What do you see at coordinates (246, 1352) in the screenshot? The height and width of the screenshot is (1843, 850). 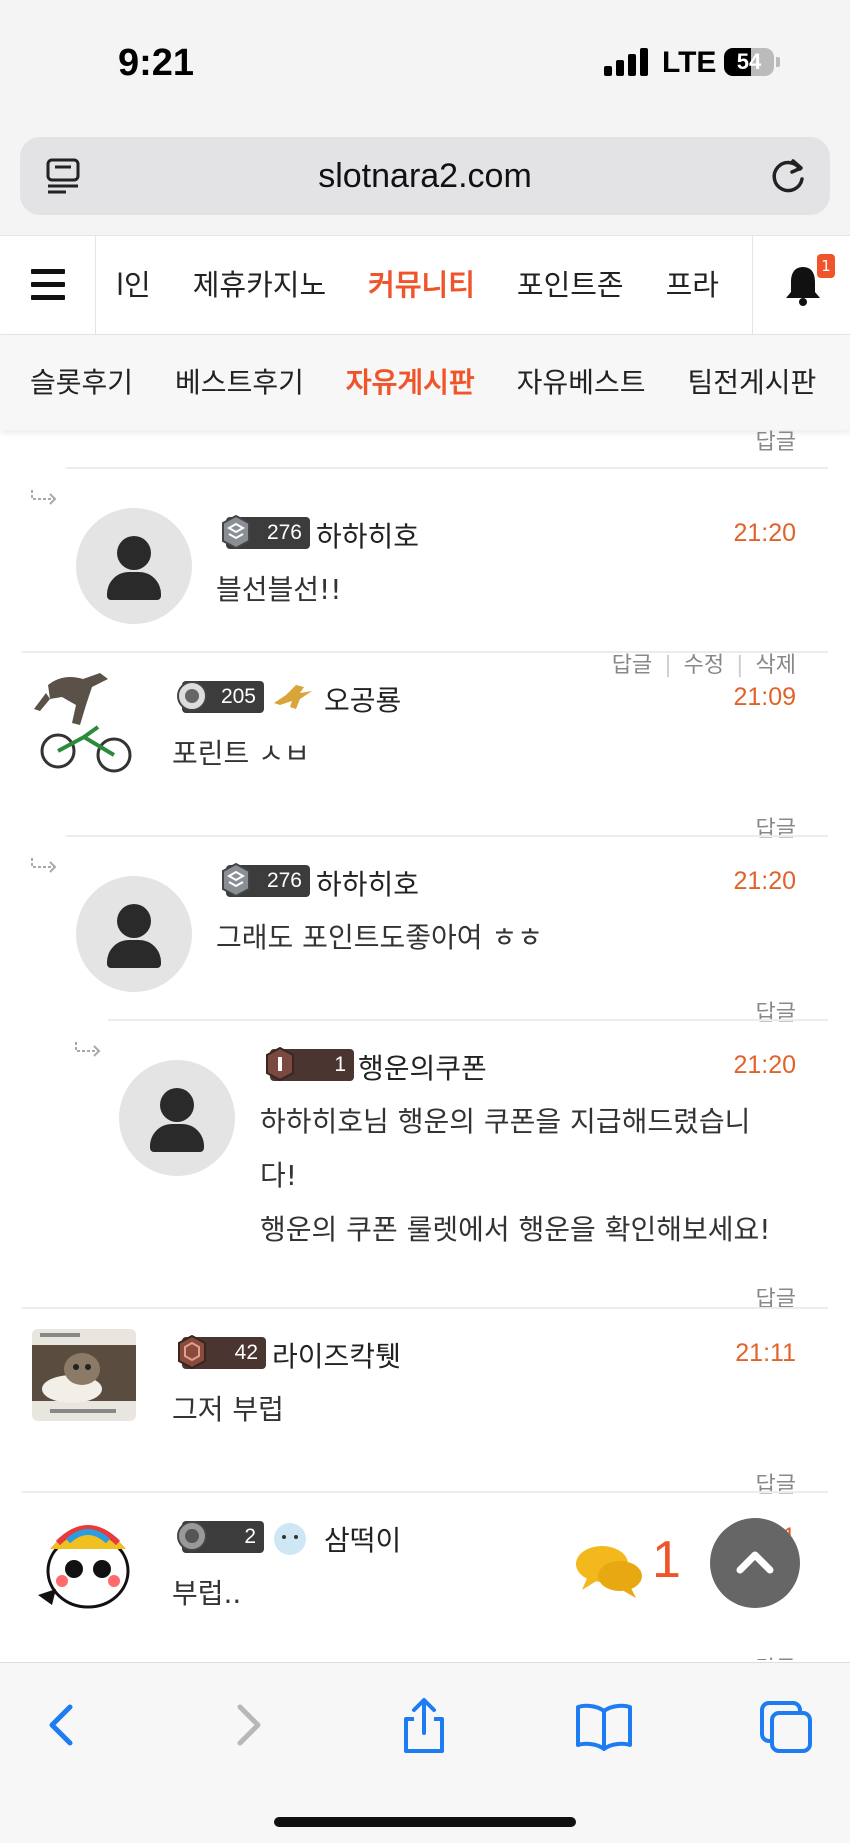 I see `level-number: 42` at bounding box center [246, 1352].